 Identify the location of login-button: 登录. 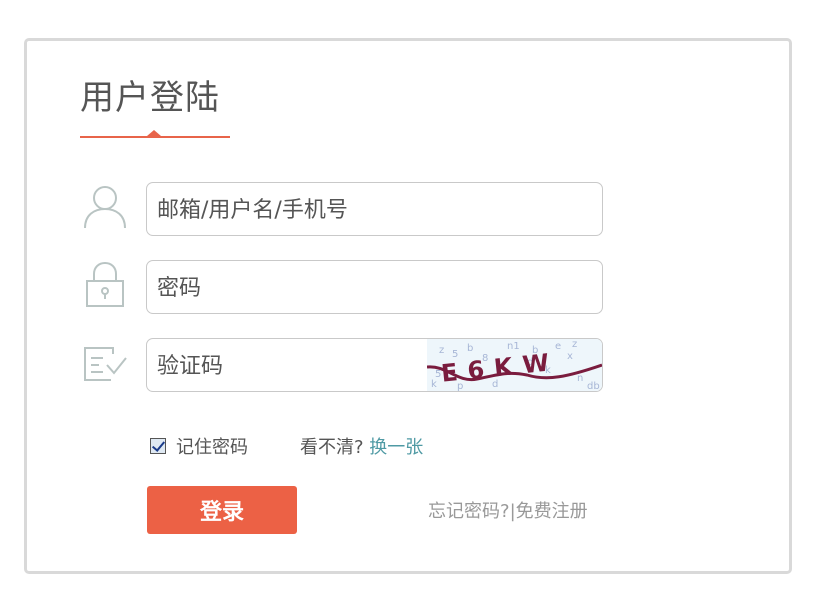
(222, 510).